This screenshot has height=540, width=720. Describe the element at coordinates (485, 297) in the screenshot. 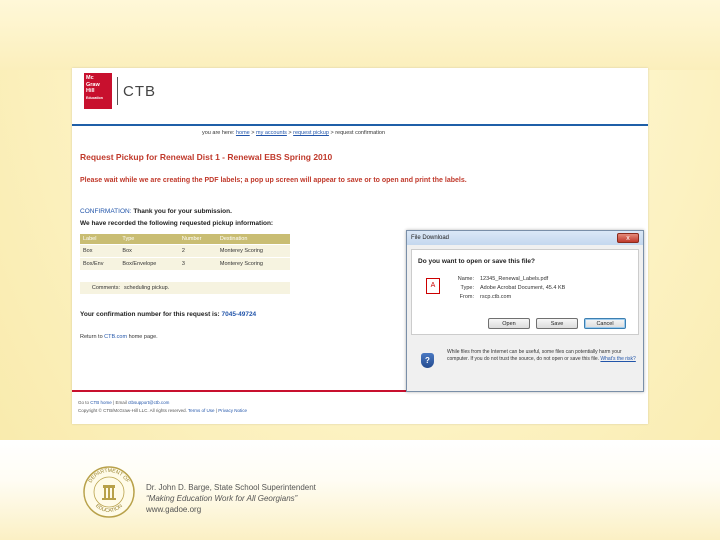

I see `file-from-row: From: rscp.ctb.com` at that location.